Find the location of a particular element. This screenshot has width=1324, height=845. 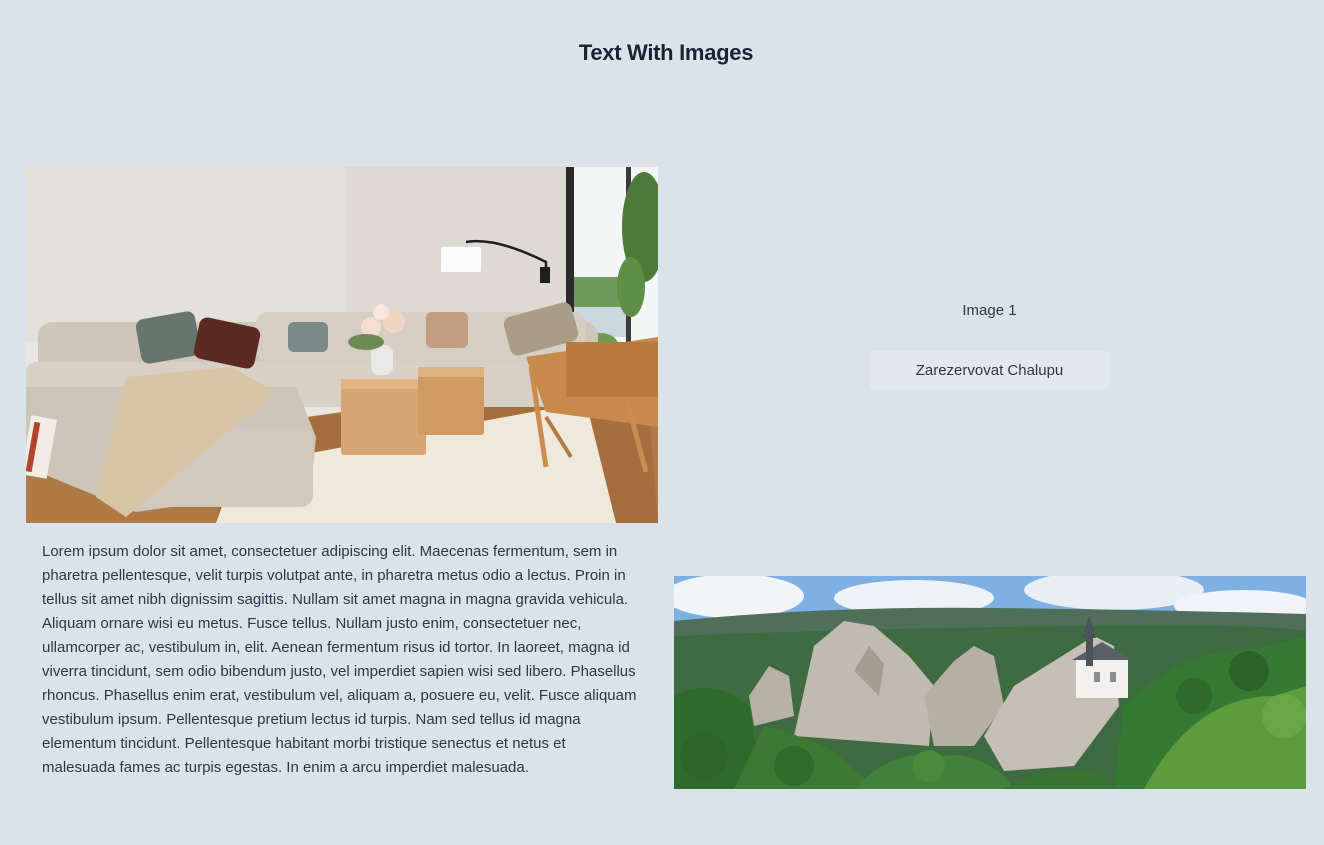

landscape-image is located at coordinates (990, 682).